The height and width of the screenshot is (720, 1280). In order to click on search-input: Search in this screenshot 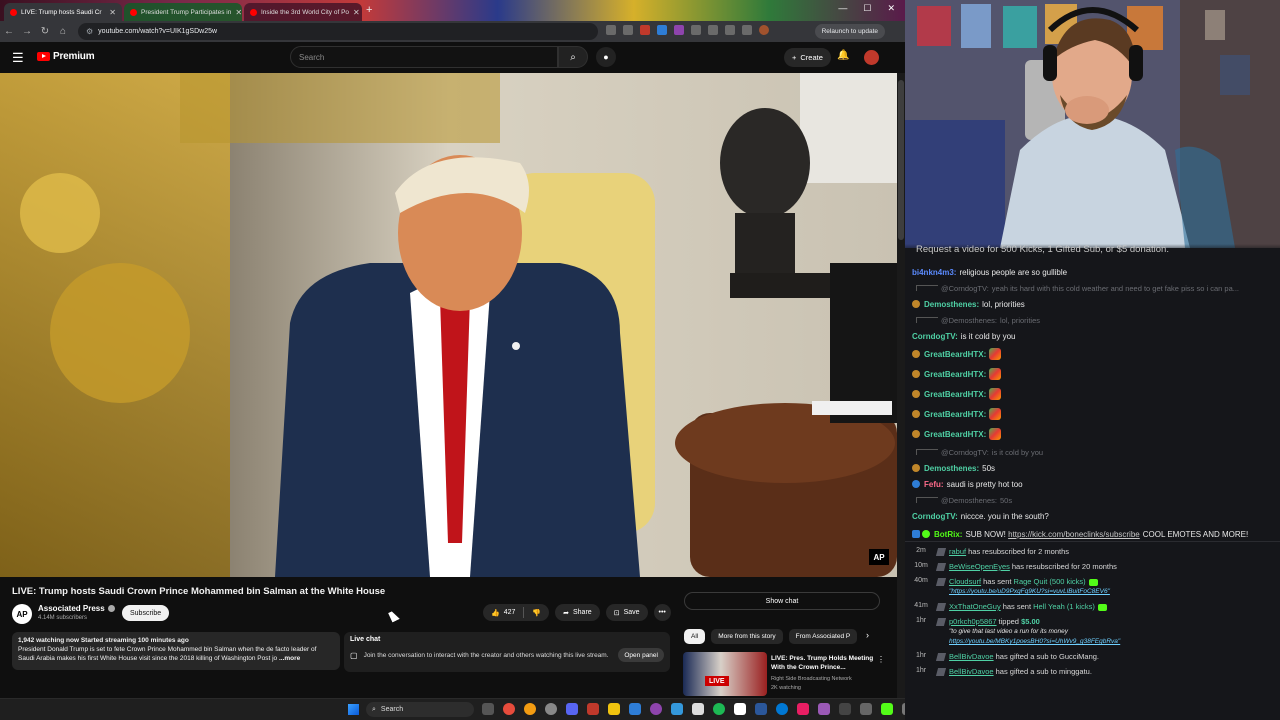, I will do `click(424, 57)`.